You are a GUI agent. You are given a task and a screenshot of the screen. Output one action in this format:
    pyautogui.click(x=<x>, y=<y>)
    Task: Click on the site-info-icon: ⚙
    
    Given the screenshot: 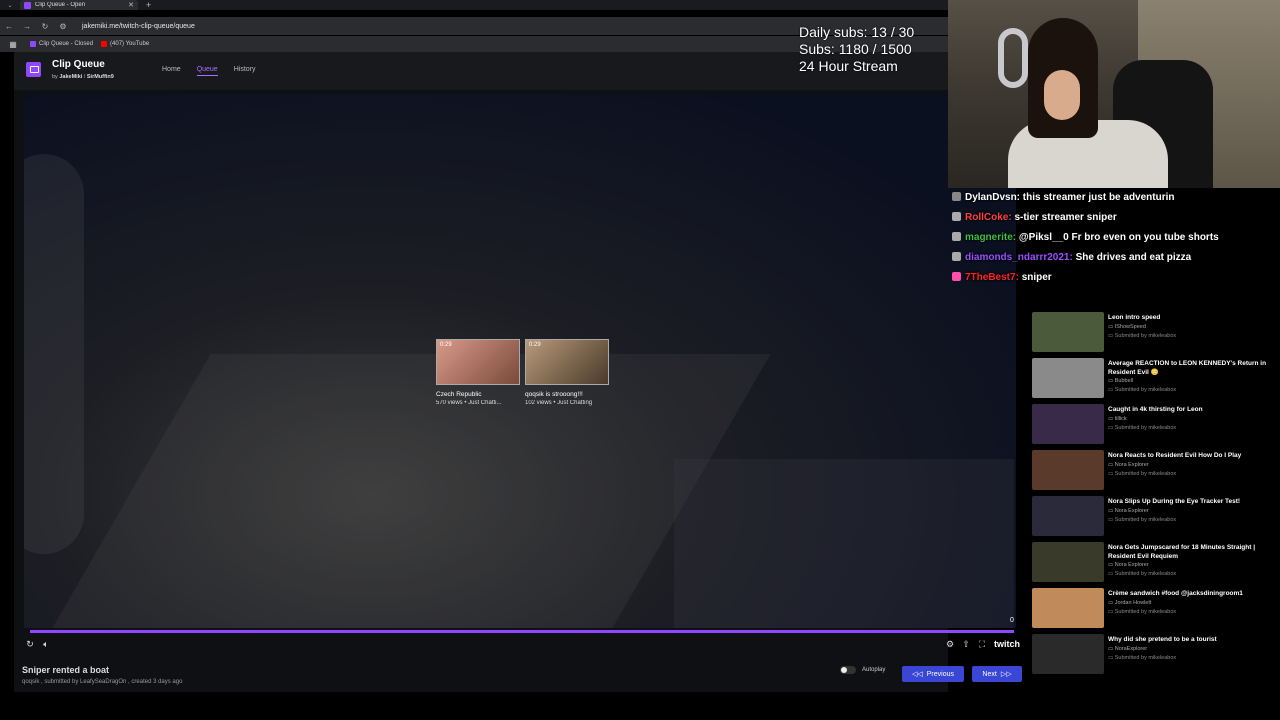 What is the action you would take?
    pyautogui.click(x=63, y=26)
    